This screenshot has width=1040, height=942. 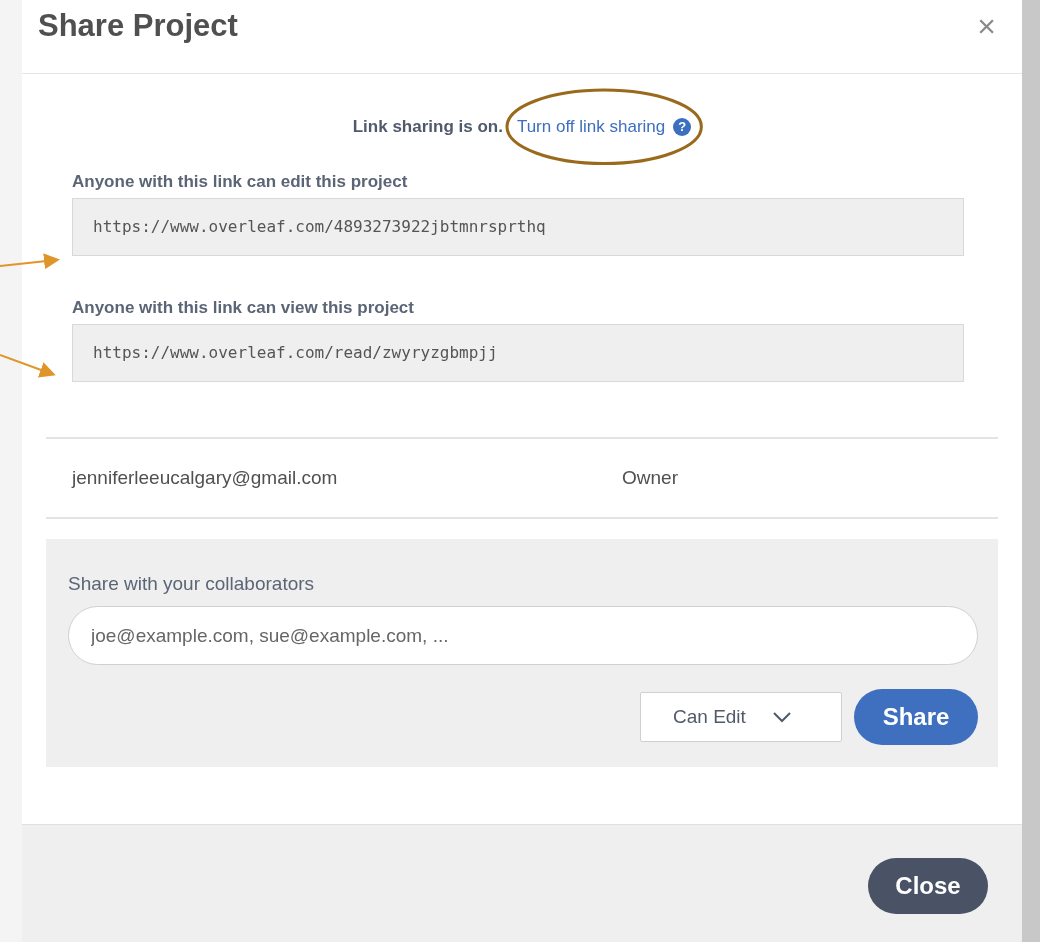 I want to click on link-label: Anyone with this link can edit this project, so click(x=240, y=182).